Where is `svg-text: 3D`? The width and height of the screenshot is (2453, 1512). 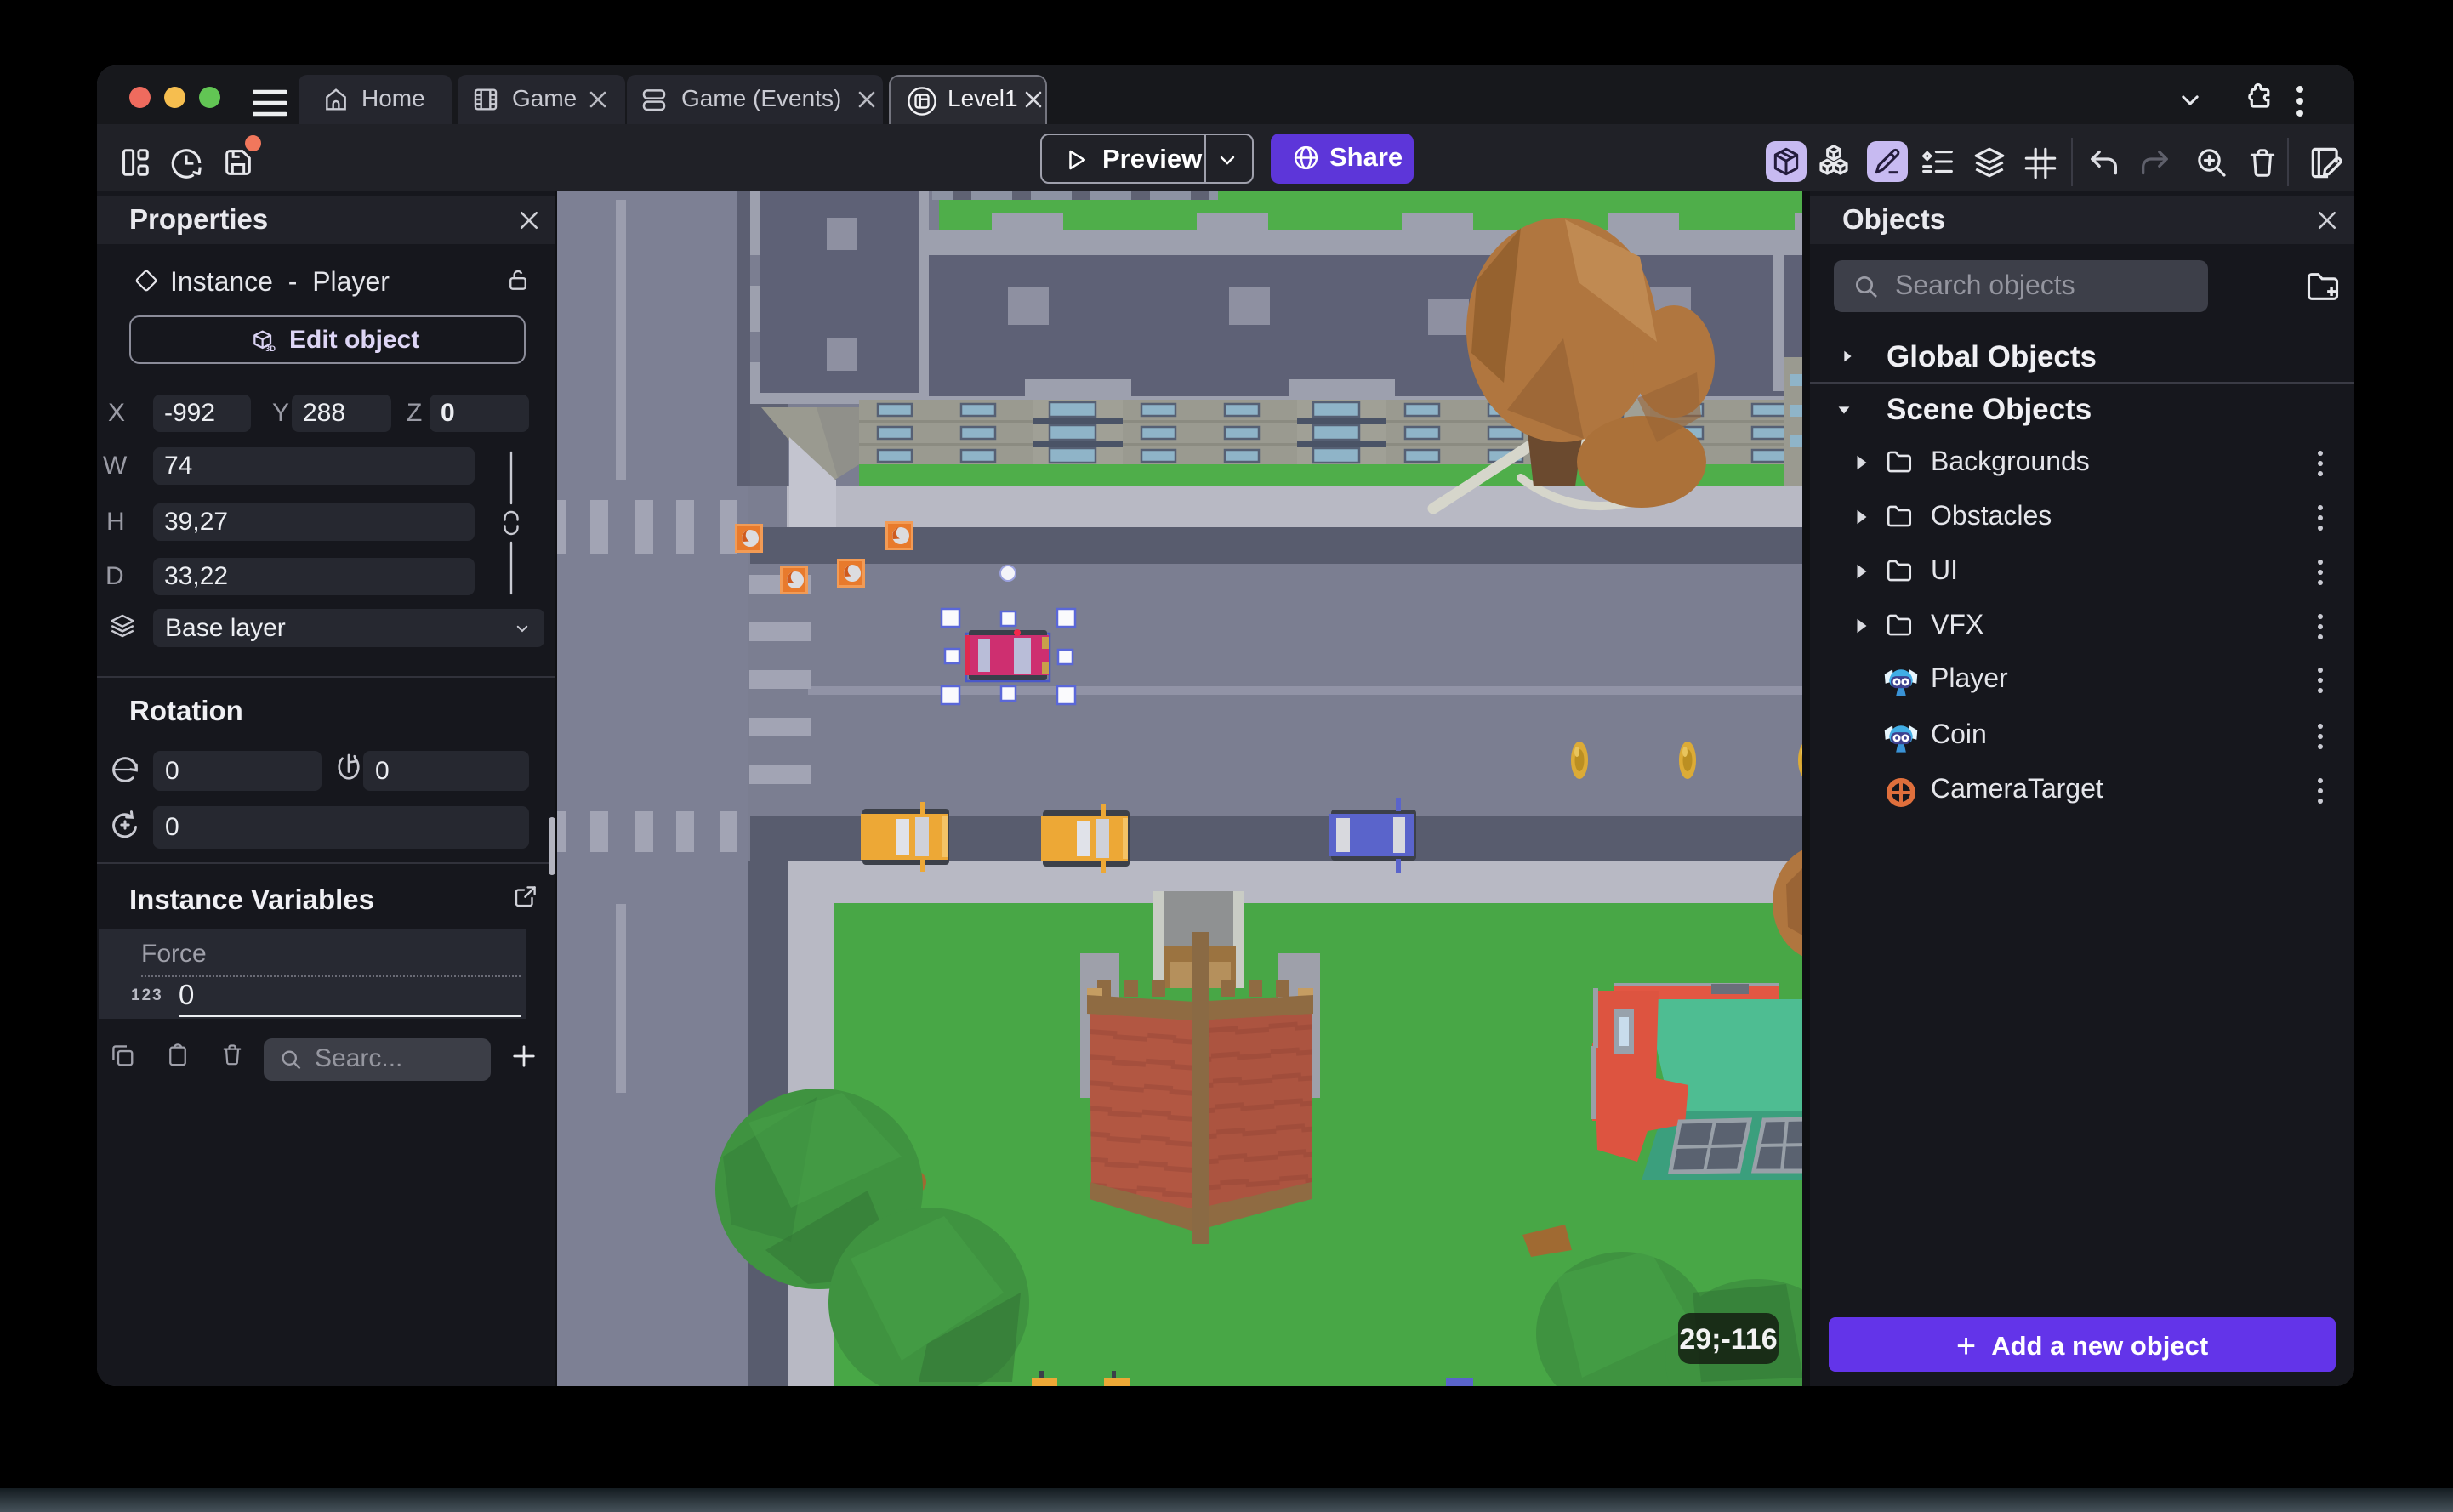 svg-text: 3D is located at coordinates (270, 348).